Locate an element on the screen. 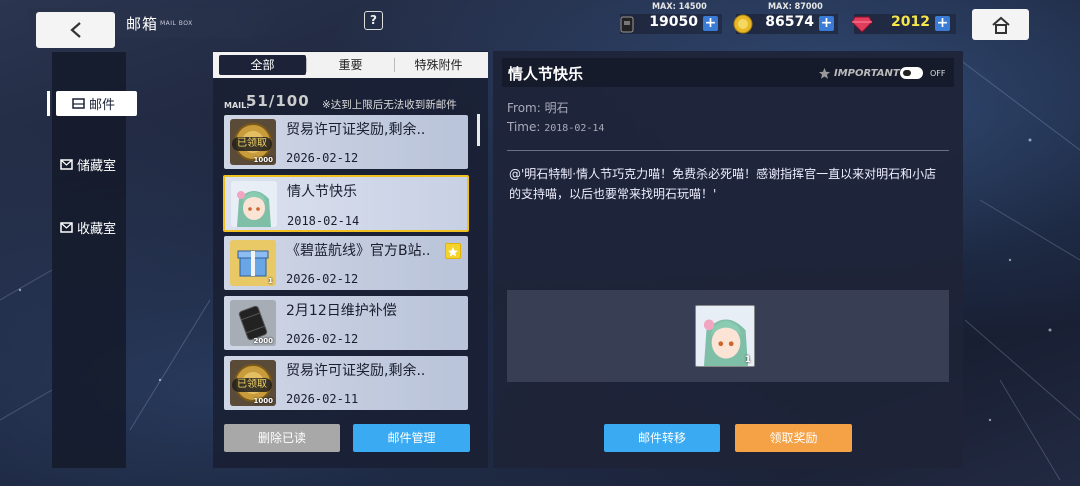 The image size is (1080, 486). time-value: 2018-02-14 is located at coordinates (574, 128).